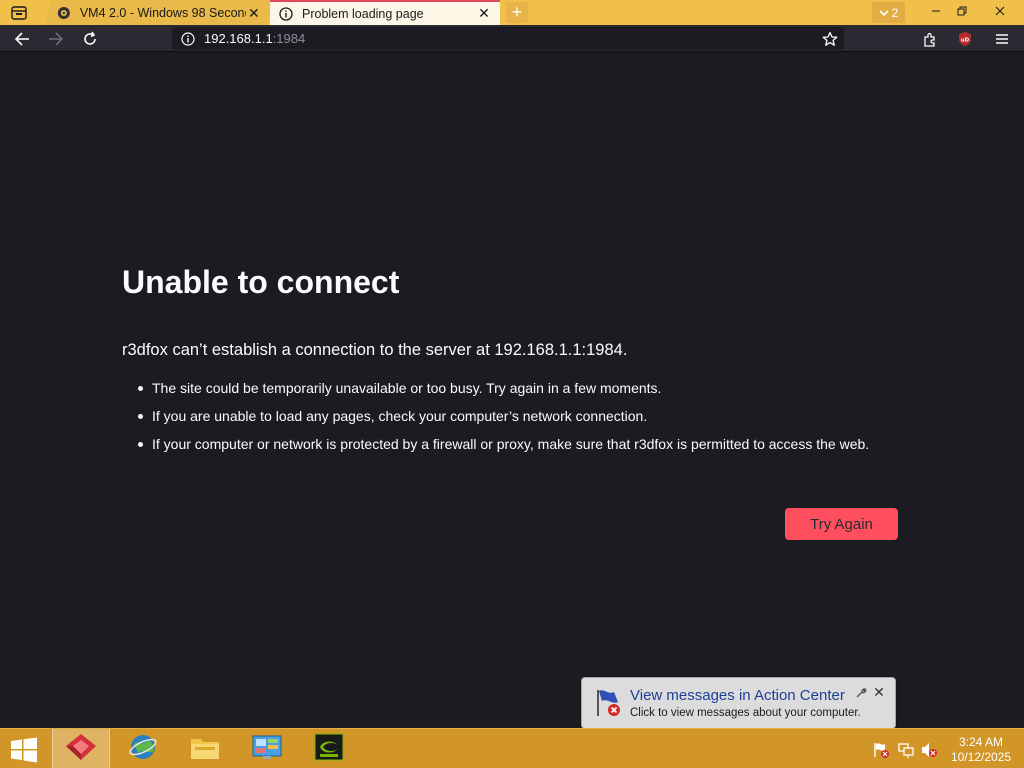 The image size is (1024, 768). What do you see at coordinates (90, 39) in the screenshot?
I see `reload-button` at bounding box center [90, 39].